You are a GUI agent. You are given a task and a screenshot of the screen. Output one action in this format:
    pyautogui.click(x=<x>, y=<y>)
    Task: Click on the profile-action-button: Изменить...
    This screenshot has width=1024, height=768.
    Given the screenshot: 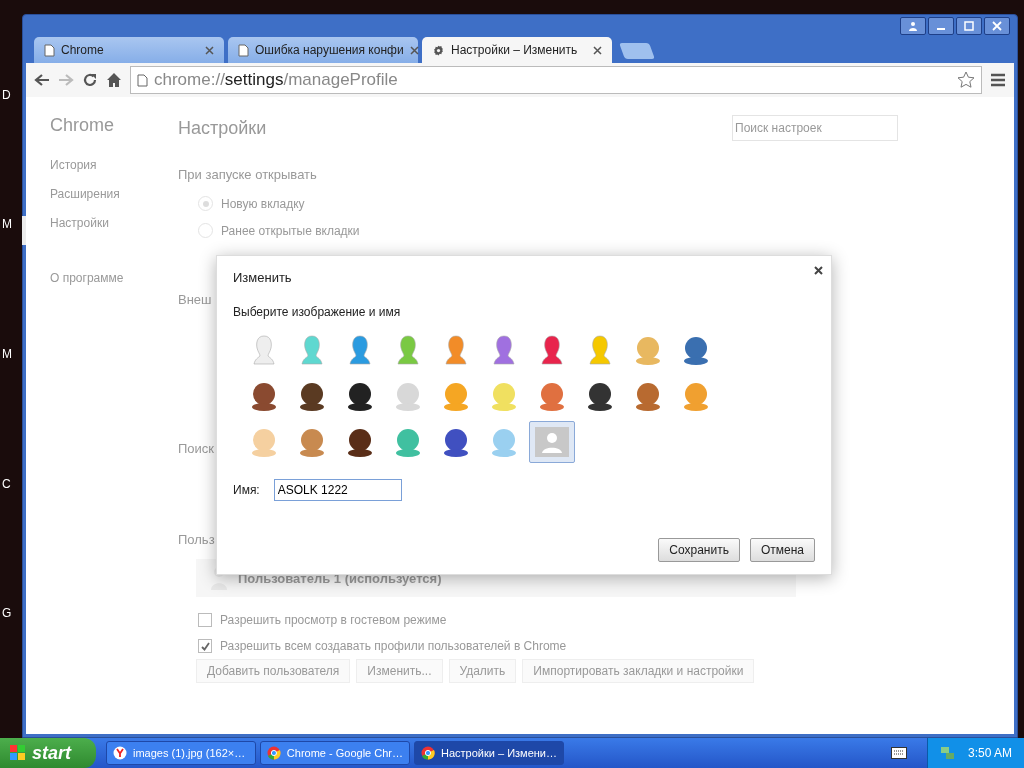 What is the action you would take?
    pyautogui.click(x=399, y=671)
    